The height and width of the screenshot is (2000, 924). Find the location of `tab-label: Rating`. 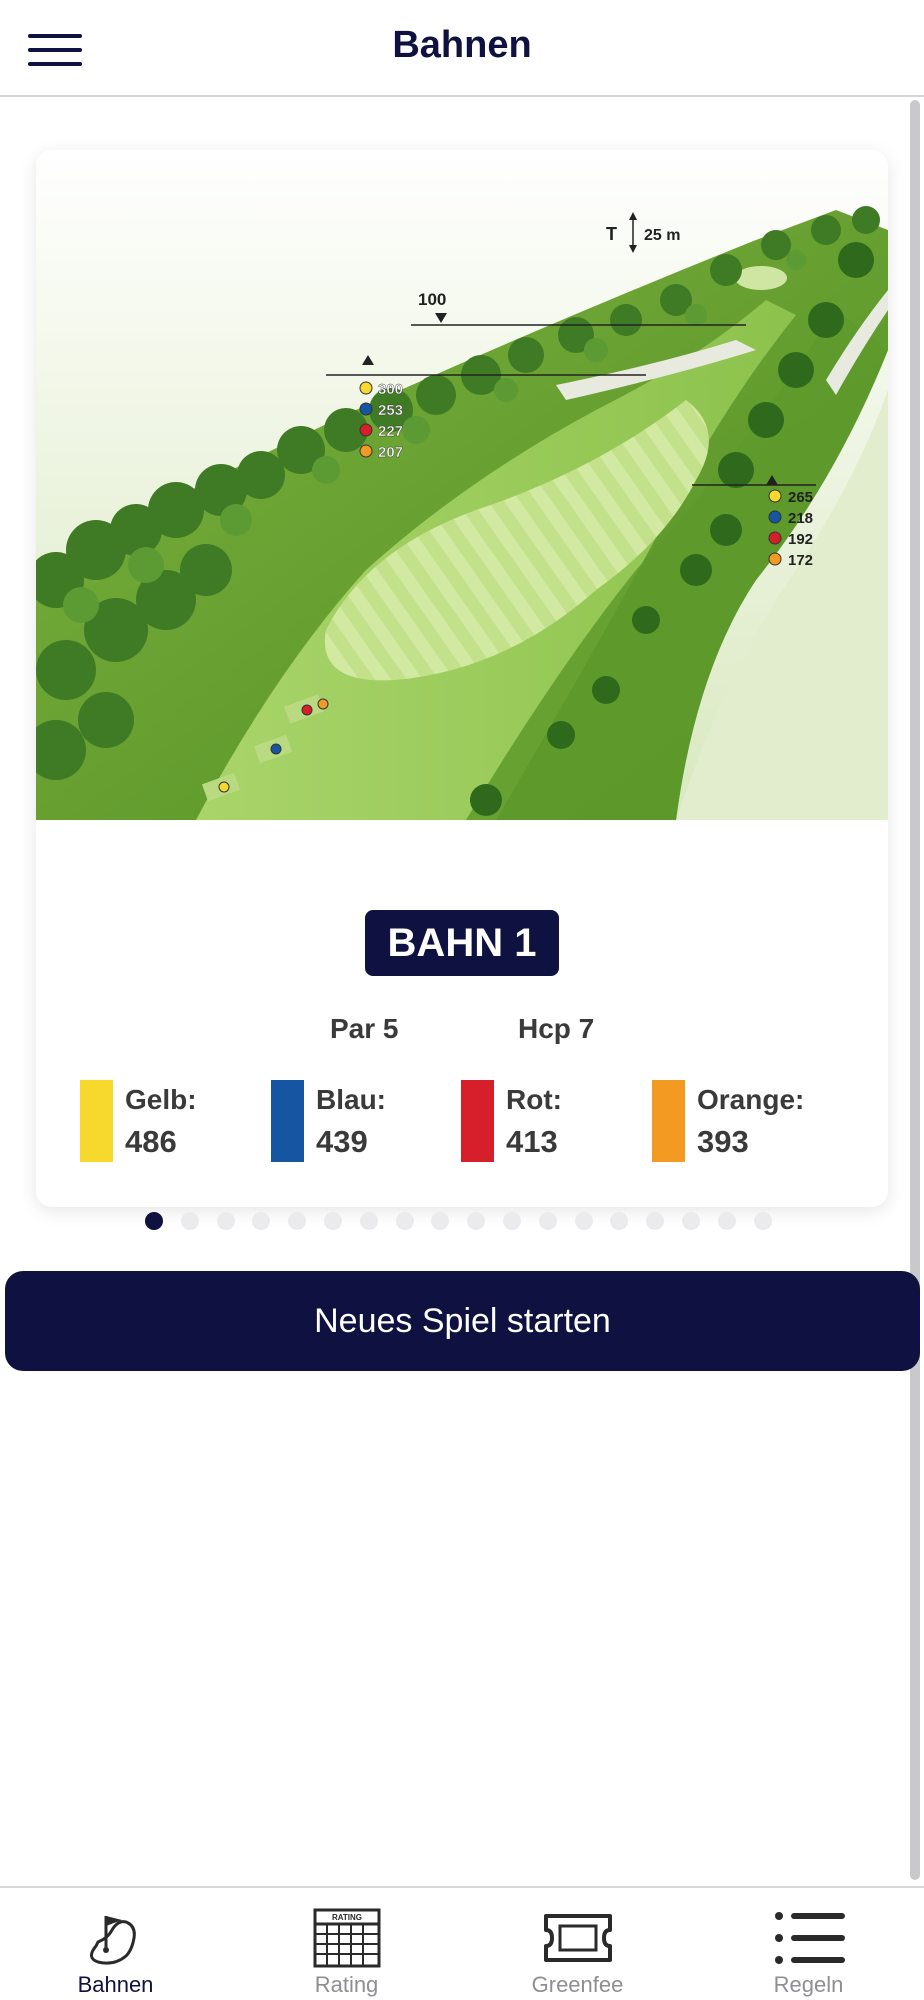

tab-label: Rating is located at coordinates (346, 1984).